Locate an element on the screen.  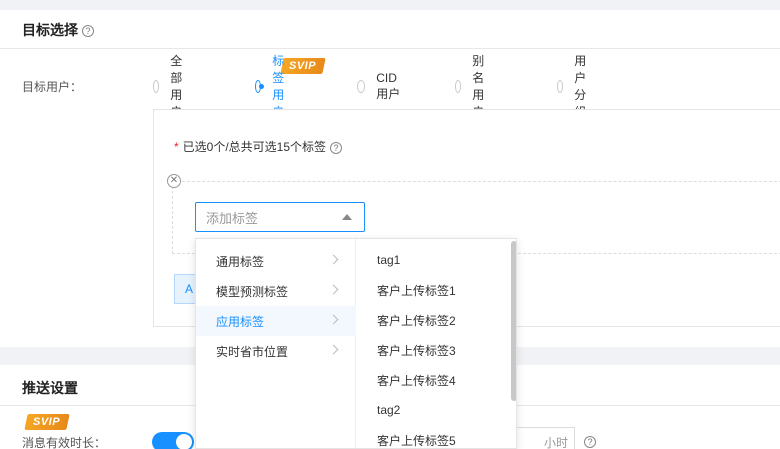
tag-option: tag1 is located at coordinates (388, 260).